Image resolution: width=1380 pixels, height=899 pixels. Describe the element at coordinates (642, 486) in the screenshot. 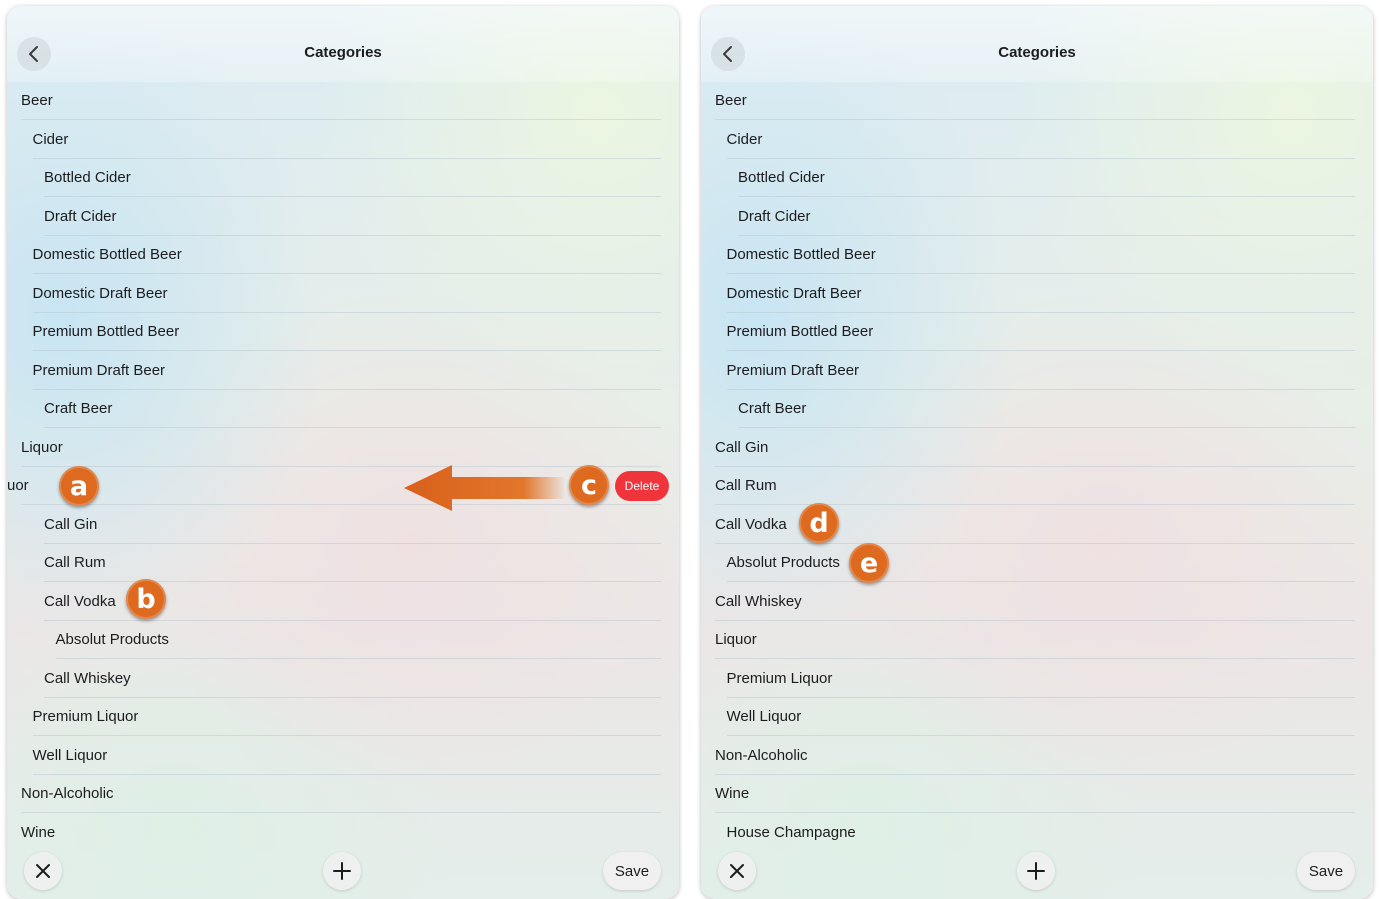

I see `delete-button: Delete` at that location.